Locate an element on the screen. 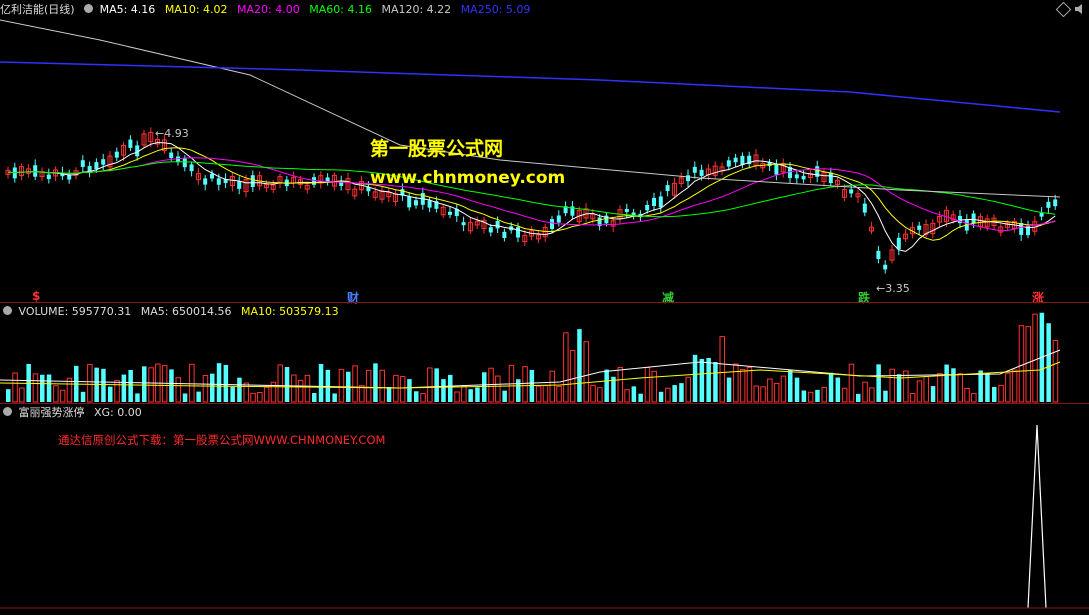  indicator-header: 富丽强势涨停 XG: 0.00 is located at coordinates (74, 413).